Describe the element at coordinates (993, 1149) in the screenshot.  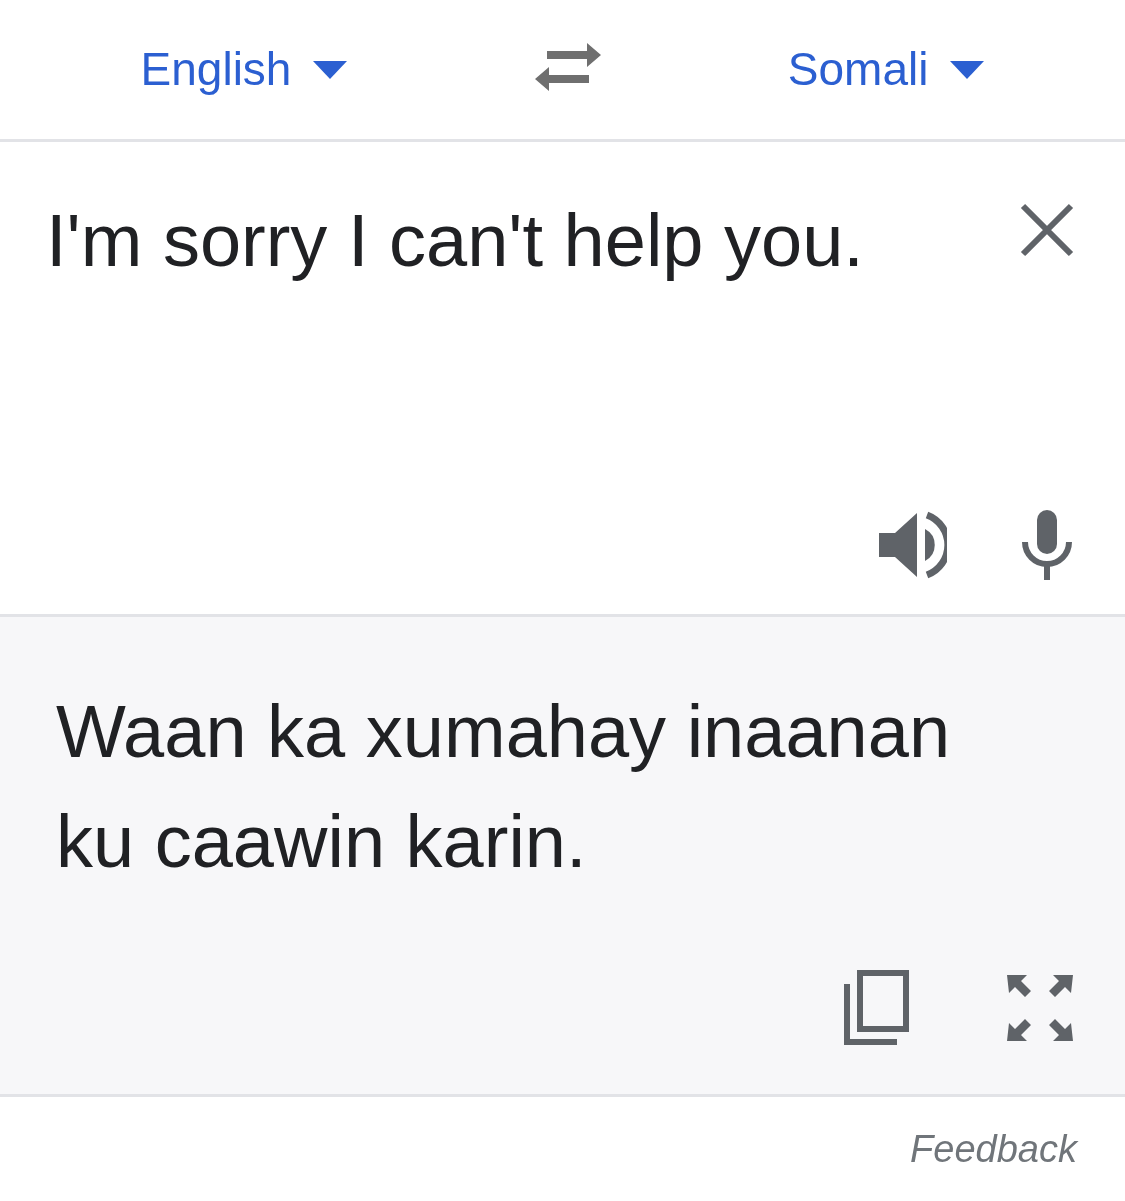
I see `feedback-link: Feedback` at that location.